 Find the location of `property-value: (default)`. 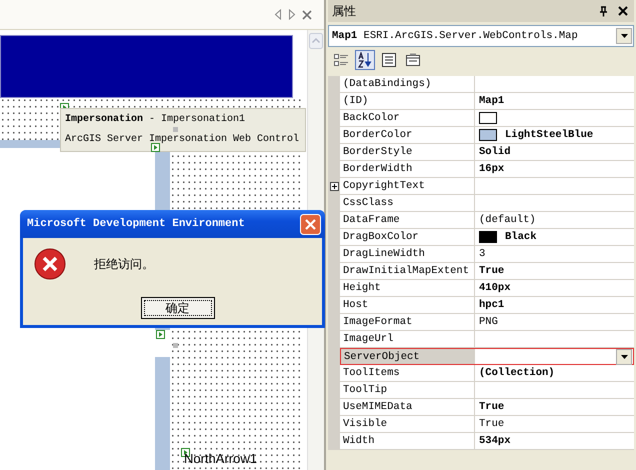

property-value: (default) is located at coordinates (507, 220).